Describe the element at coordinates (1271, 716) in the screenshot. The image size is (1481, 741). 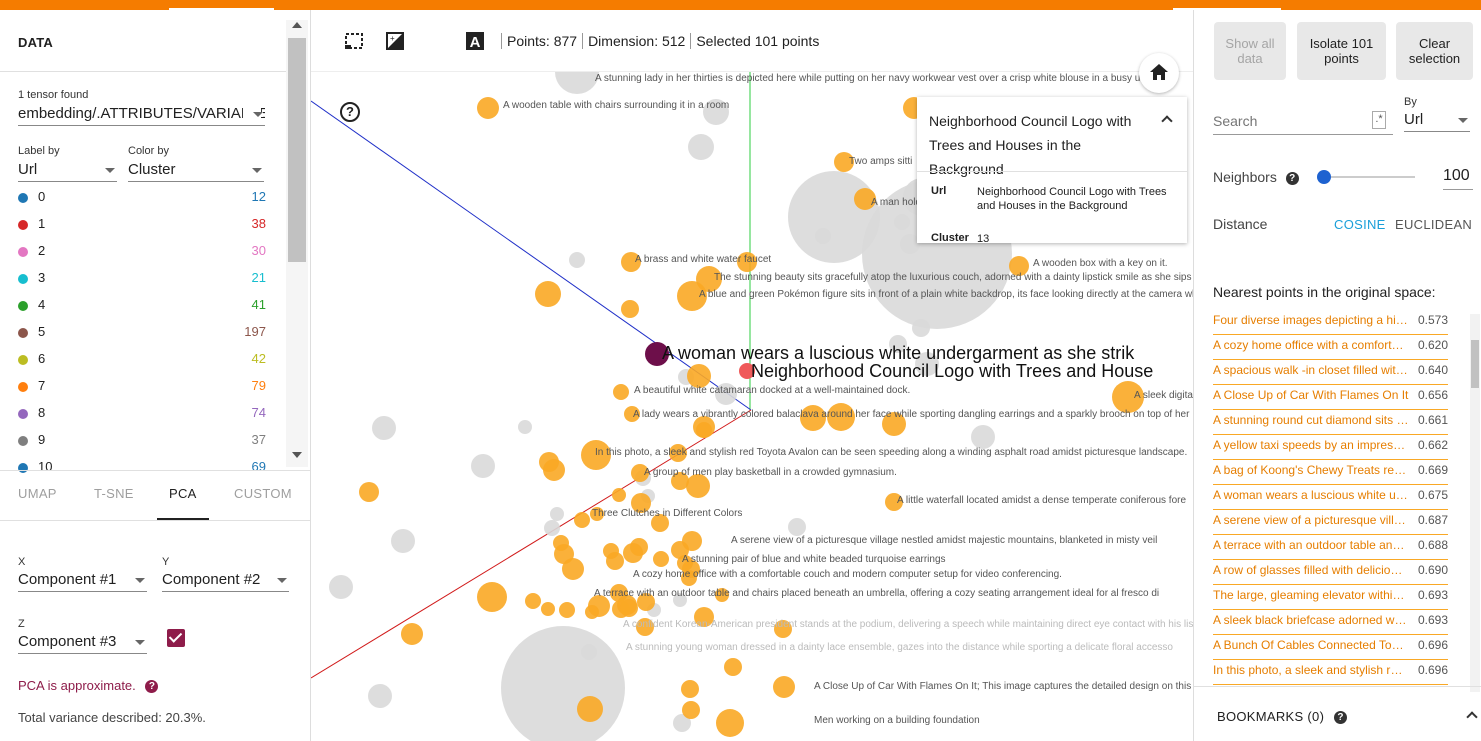
I see `bookmarks-label: BOOKMARKS (0)` at that location.